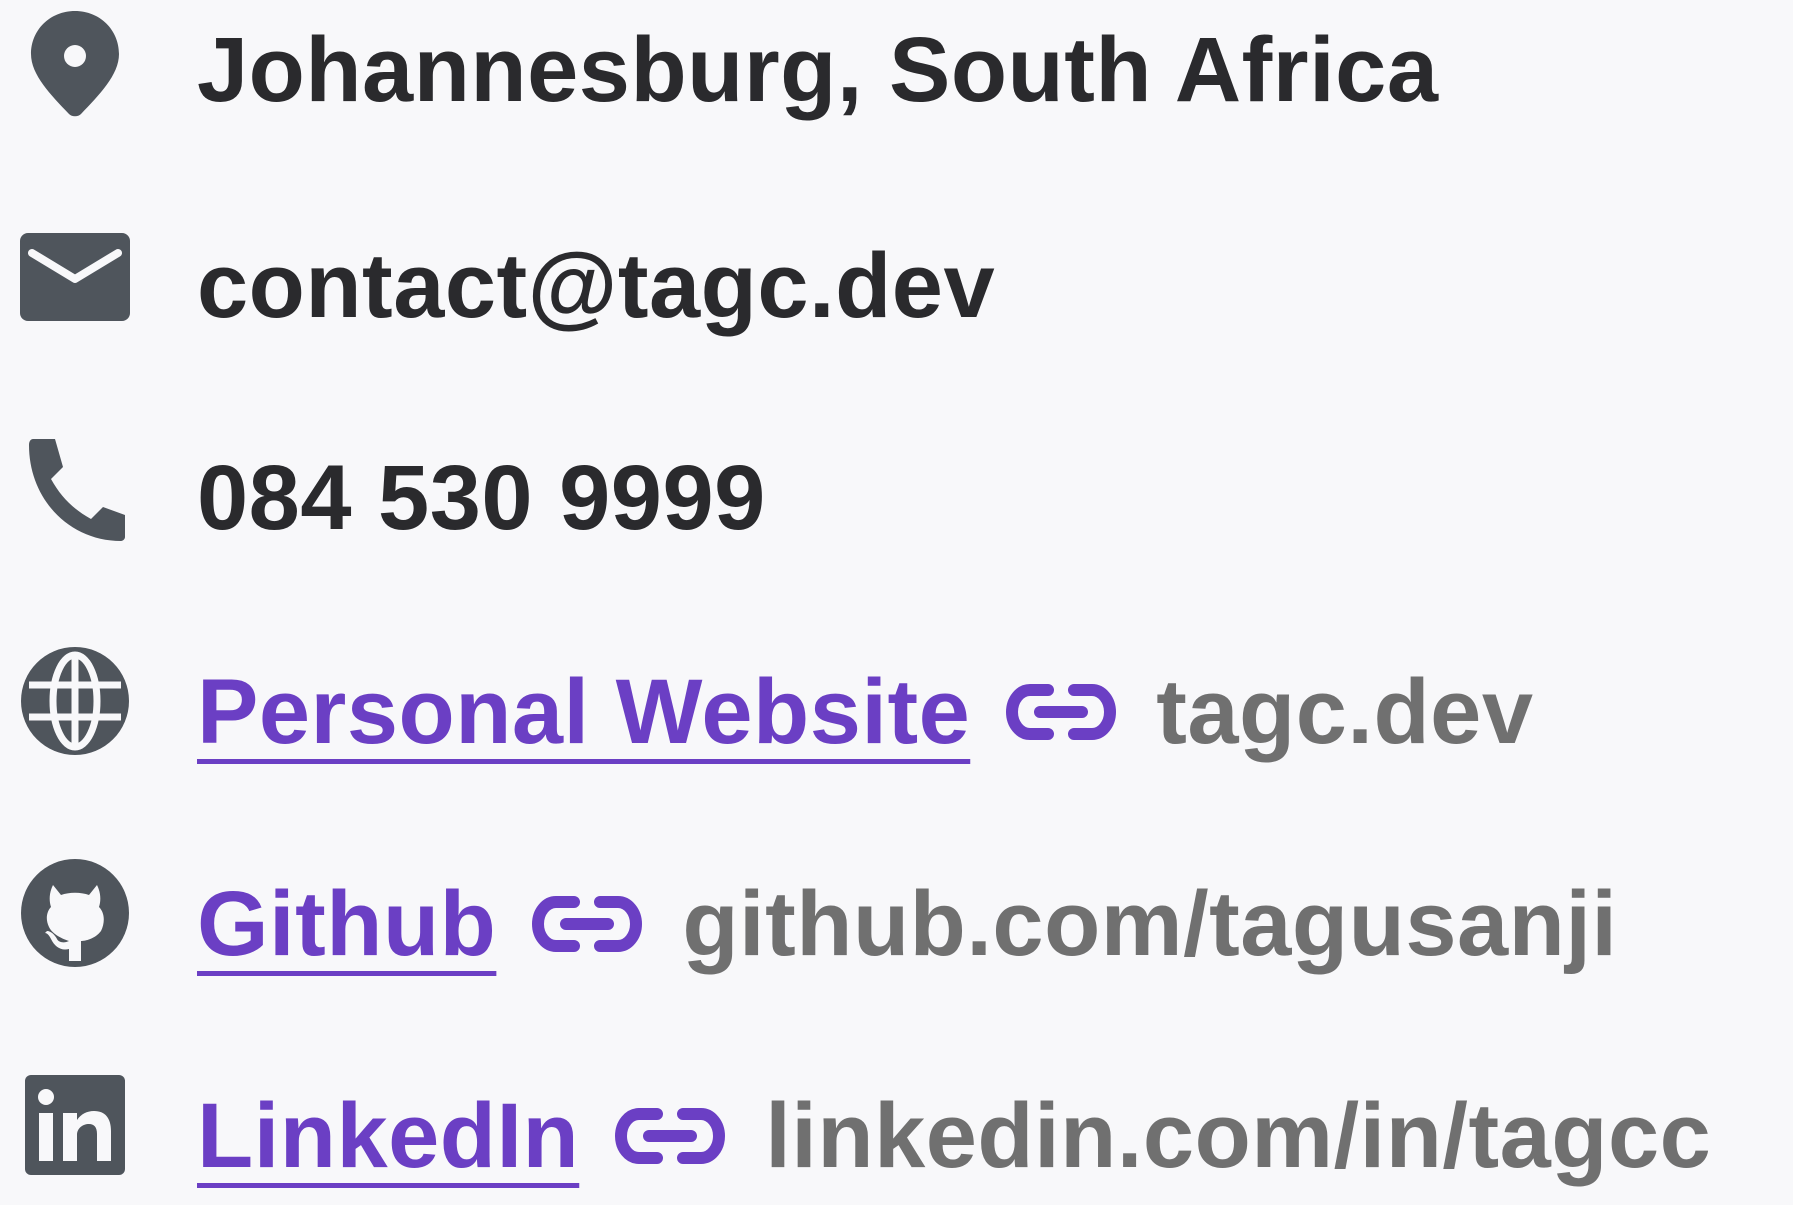 This screenshot has height=1205, width=1793. I want to click on globe-icon, so click(75, 701).